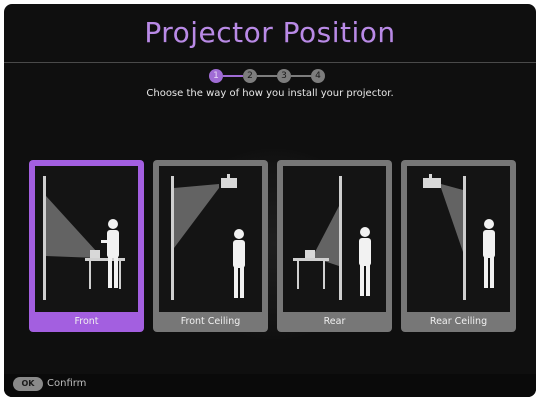  Describe the element at coordinates (270, 62) in the screenshot. I see `title-divider` at that location.